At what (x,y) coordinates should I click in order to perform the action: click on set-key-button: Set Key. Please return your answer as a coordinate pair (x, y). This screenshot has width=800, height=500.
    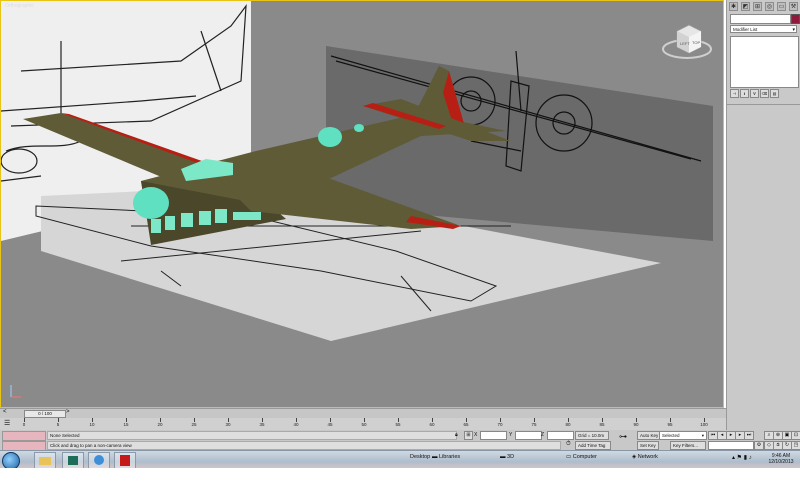
    Looking at the image, I should click on (648, 445).